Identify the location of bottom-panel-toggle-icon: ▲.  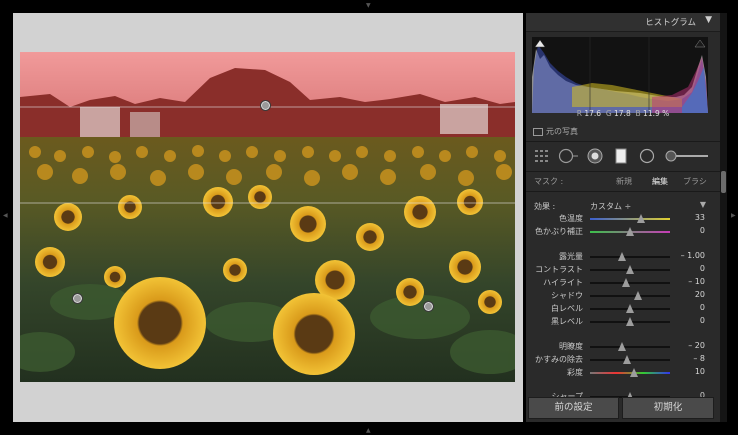
(368, 430).